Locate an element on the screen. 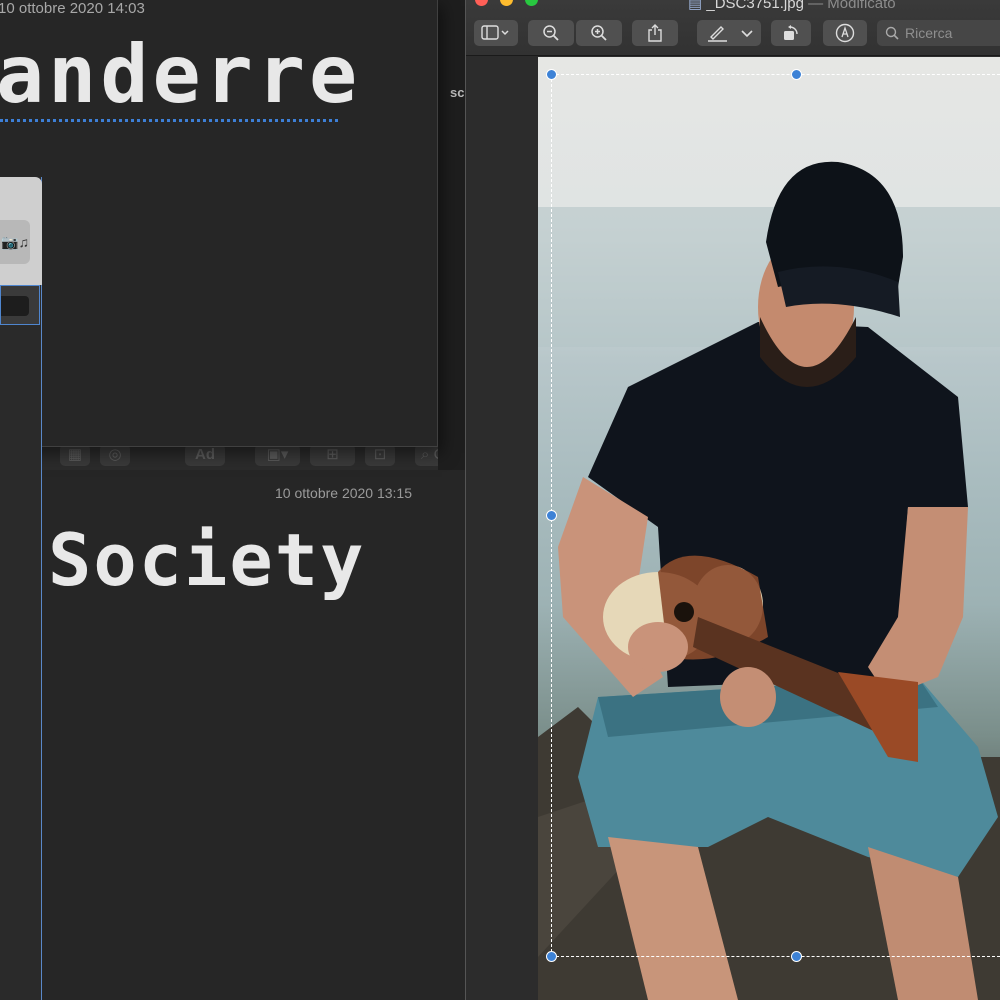 The width and height of the screenshot is (1000, 1000). zoom-out-icon is located at coordinates (551, 33).